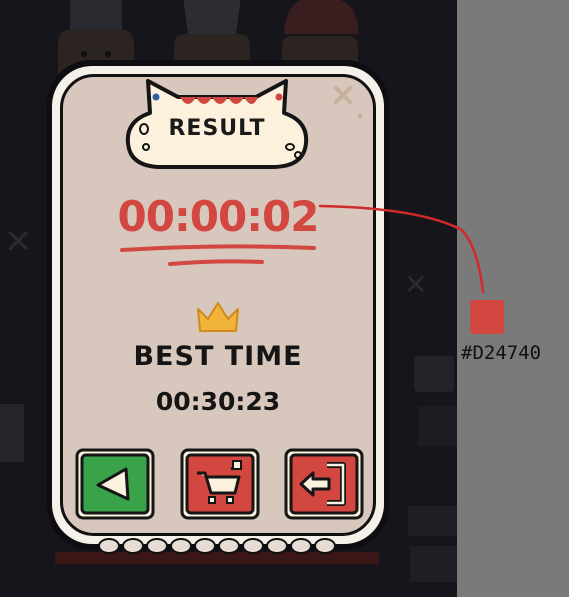 This screenshot has height=597, width=569. What do you see at coordinates (12, 433) in the screenshot?
I see `background-paper` at bounding box center [12, 433].